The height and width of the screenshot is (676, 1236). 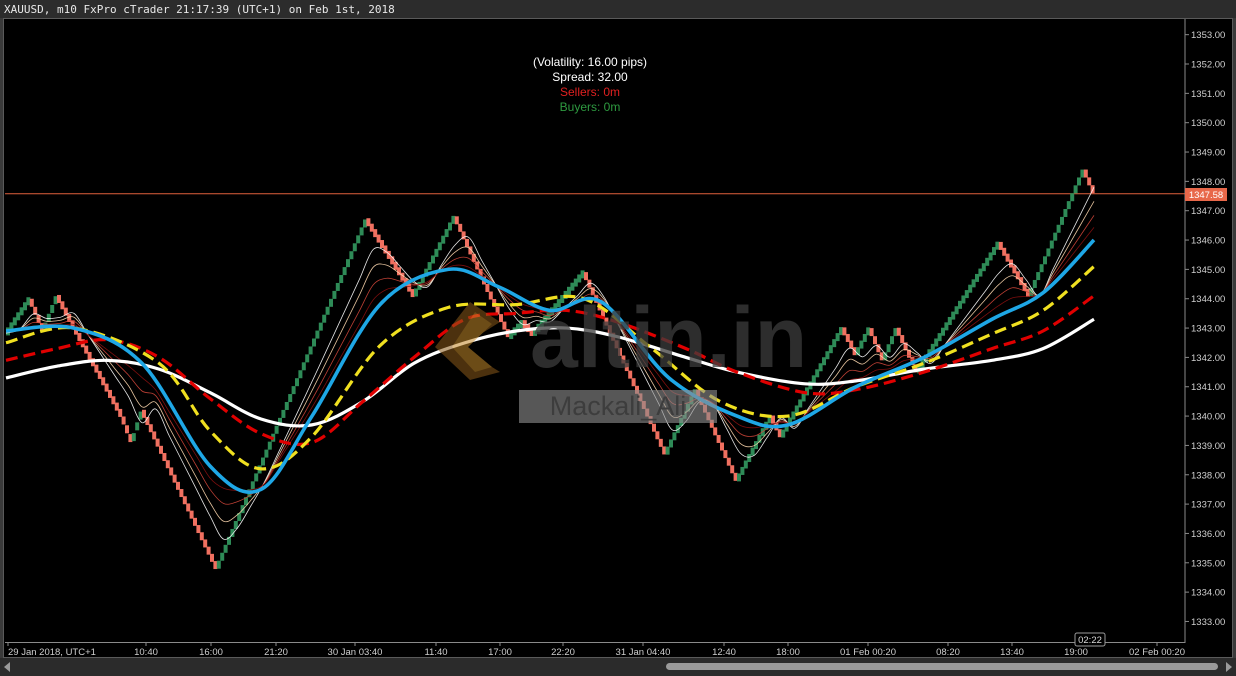 I want to click on scrollbar-thumb, so click(x=942, y=666).